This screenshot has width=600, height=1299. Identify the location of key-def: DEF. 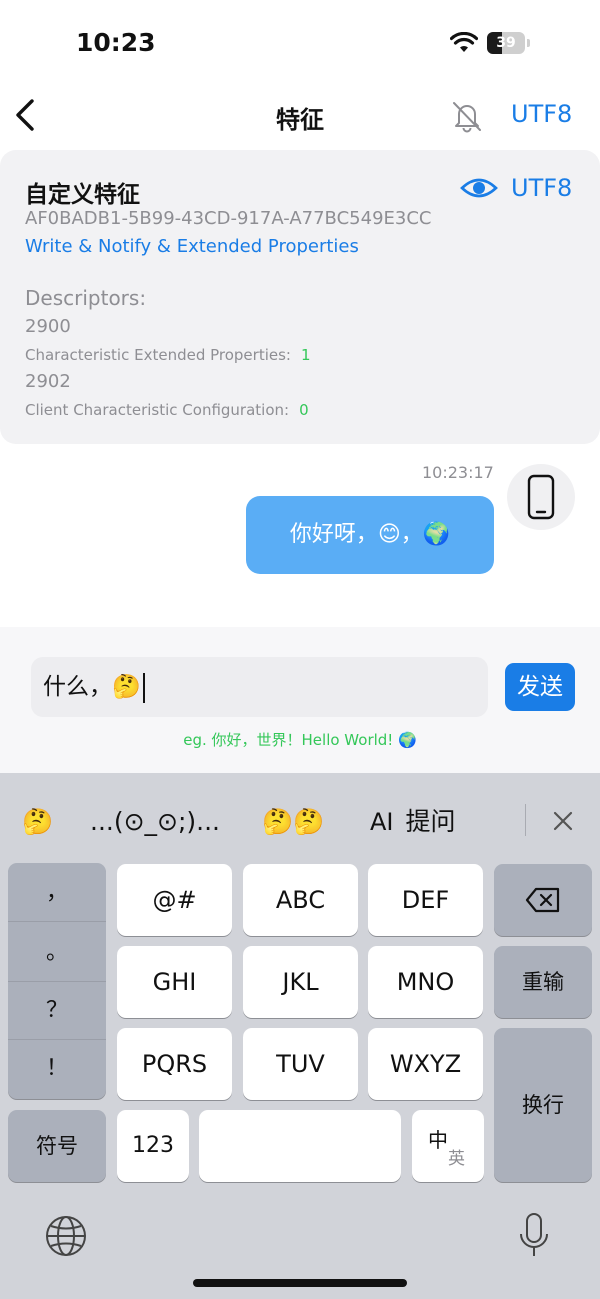
(425, 900).